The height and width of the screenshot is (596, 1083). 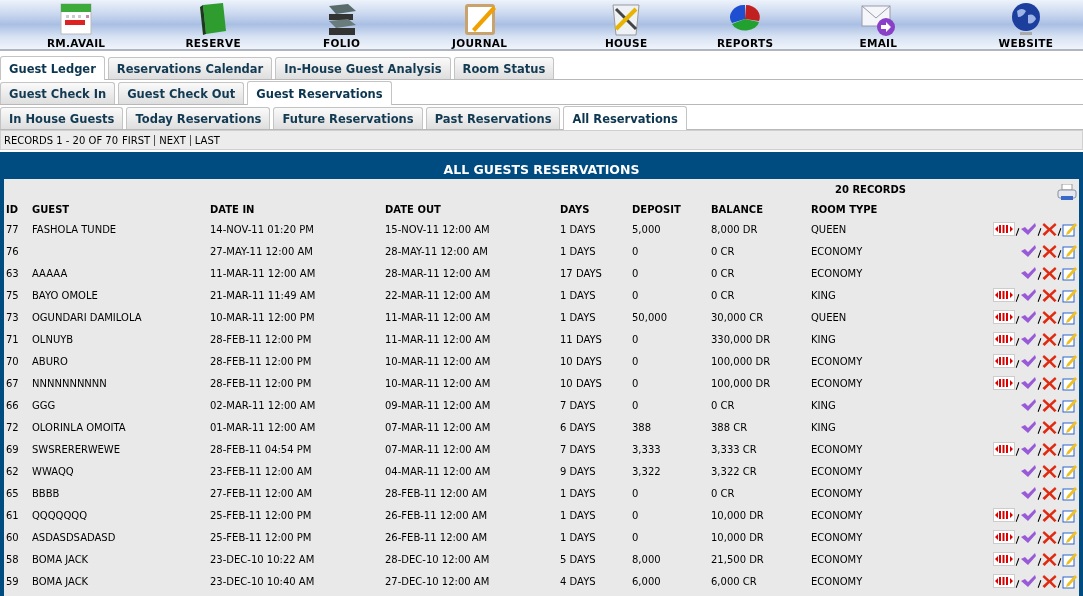 What do you see at coordinates (181, 93) in the screenshot?
I see `tab: Guest Check Out` at bounding box center [181, 93].